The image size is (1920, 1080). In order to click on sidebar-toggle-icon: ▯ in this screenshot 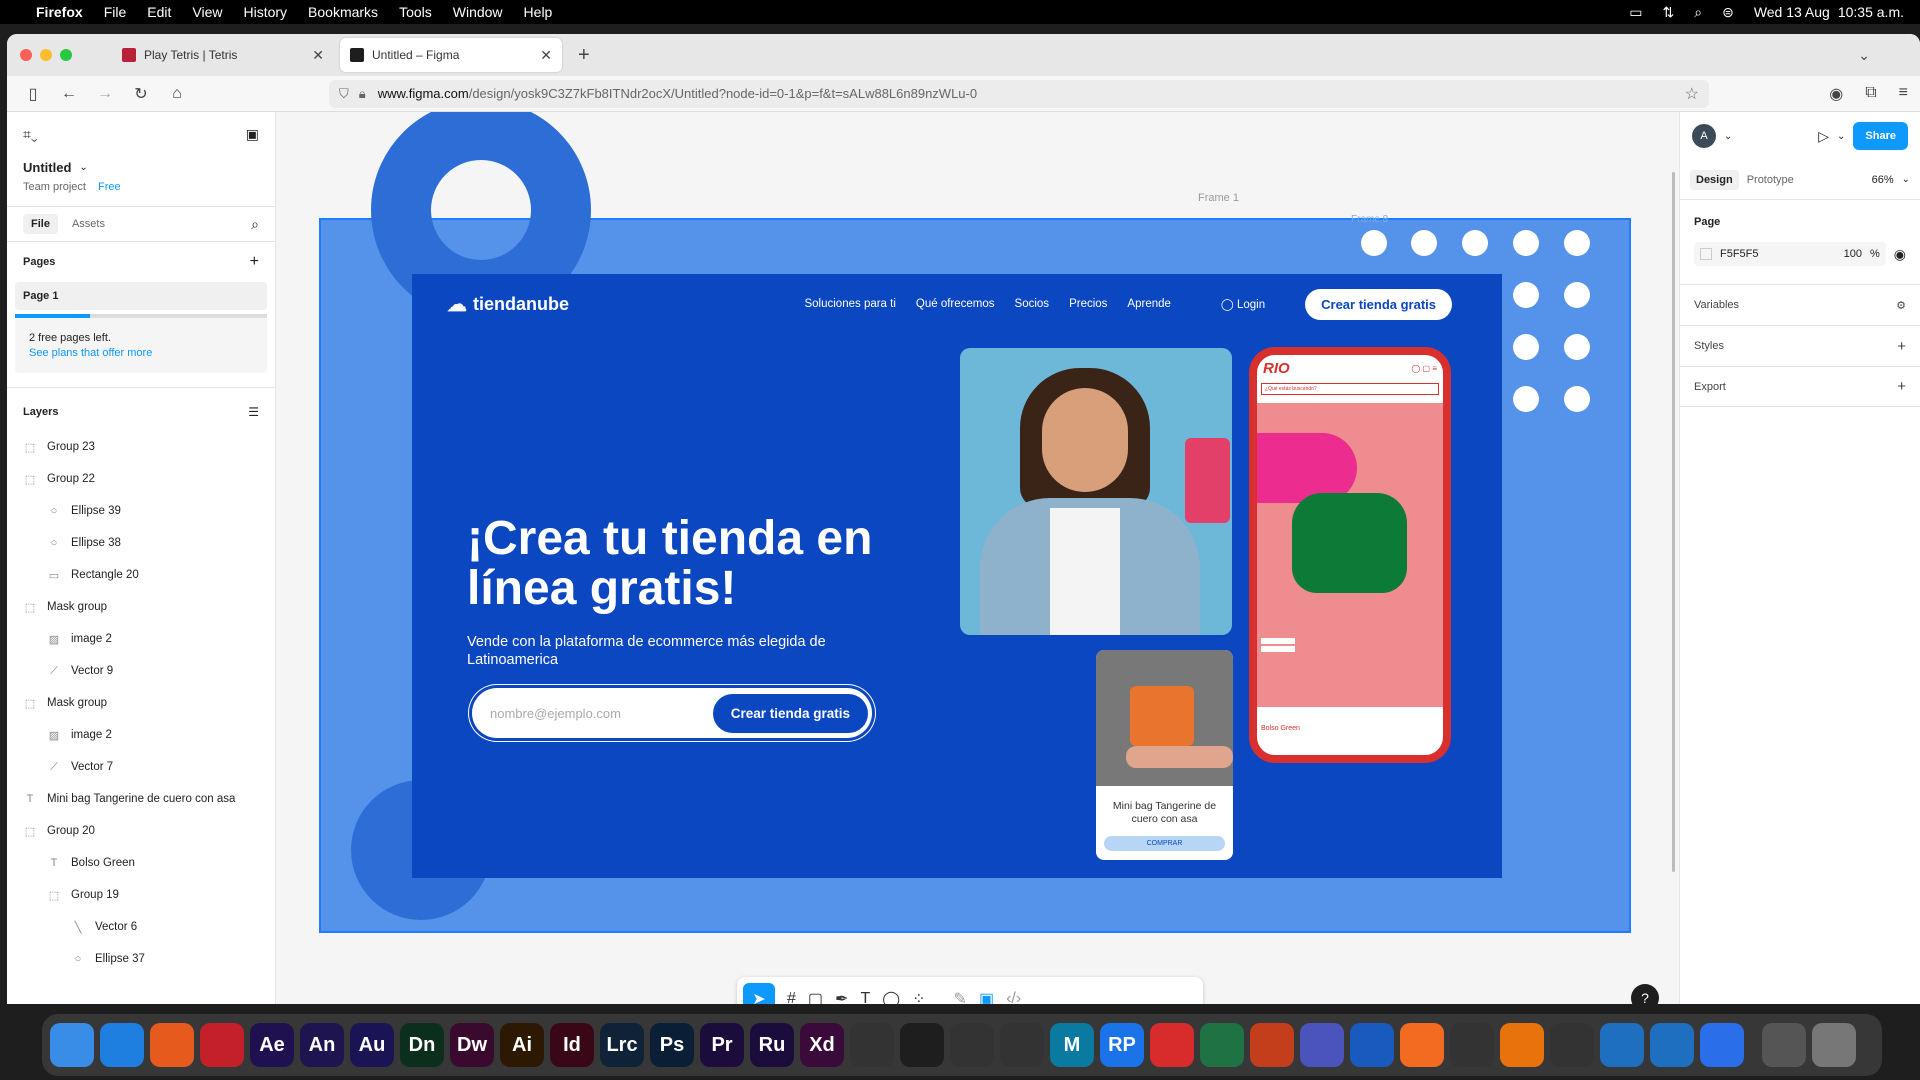, I will do `click(33, 94)`.